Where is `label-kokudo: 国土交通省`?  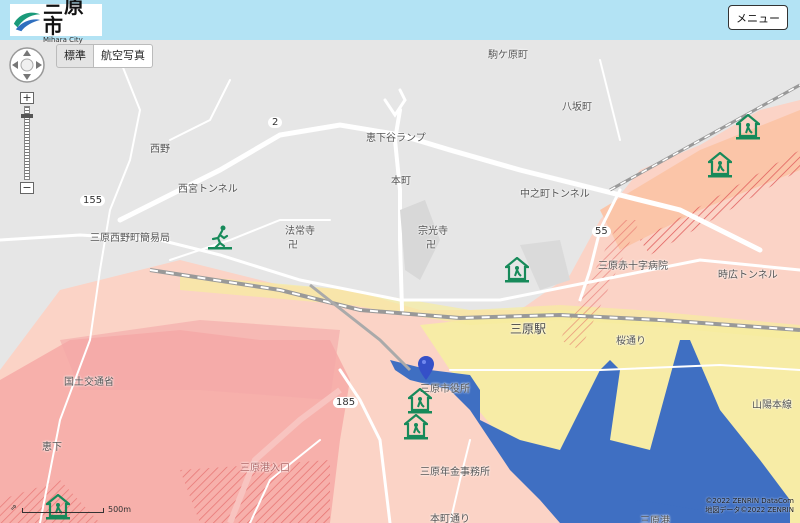 label-kokudo: 国土交通省 is located at coordinates (89, 382).